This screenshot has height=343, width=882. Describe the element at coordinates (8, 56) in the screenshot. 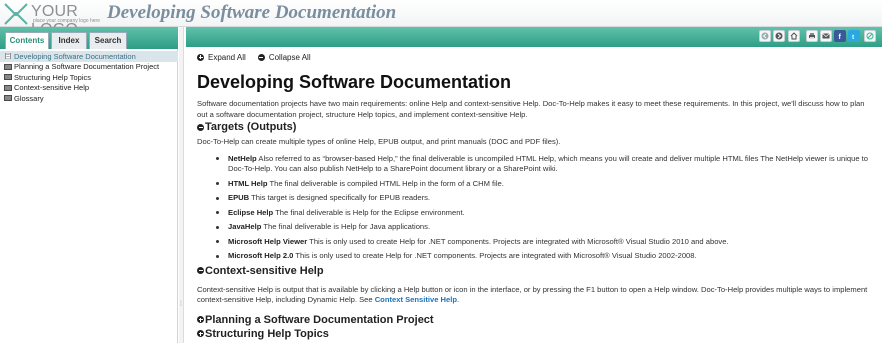

I see `page-icon` at that location.